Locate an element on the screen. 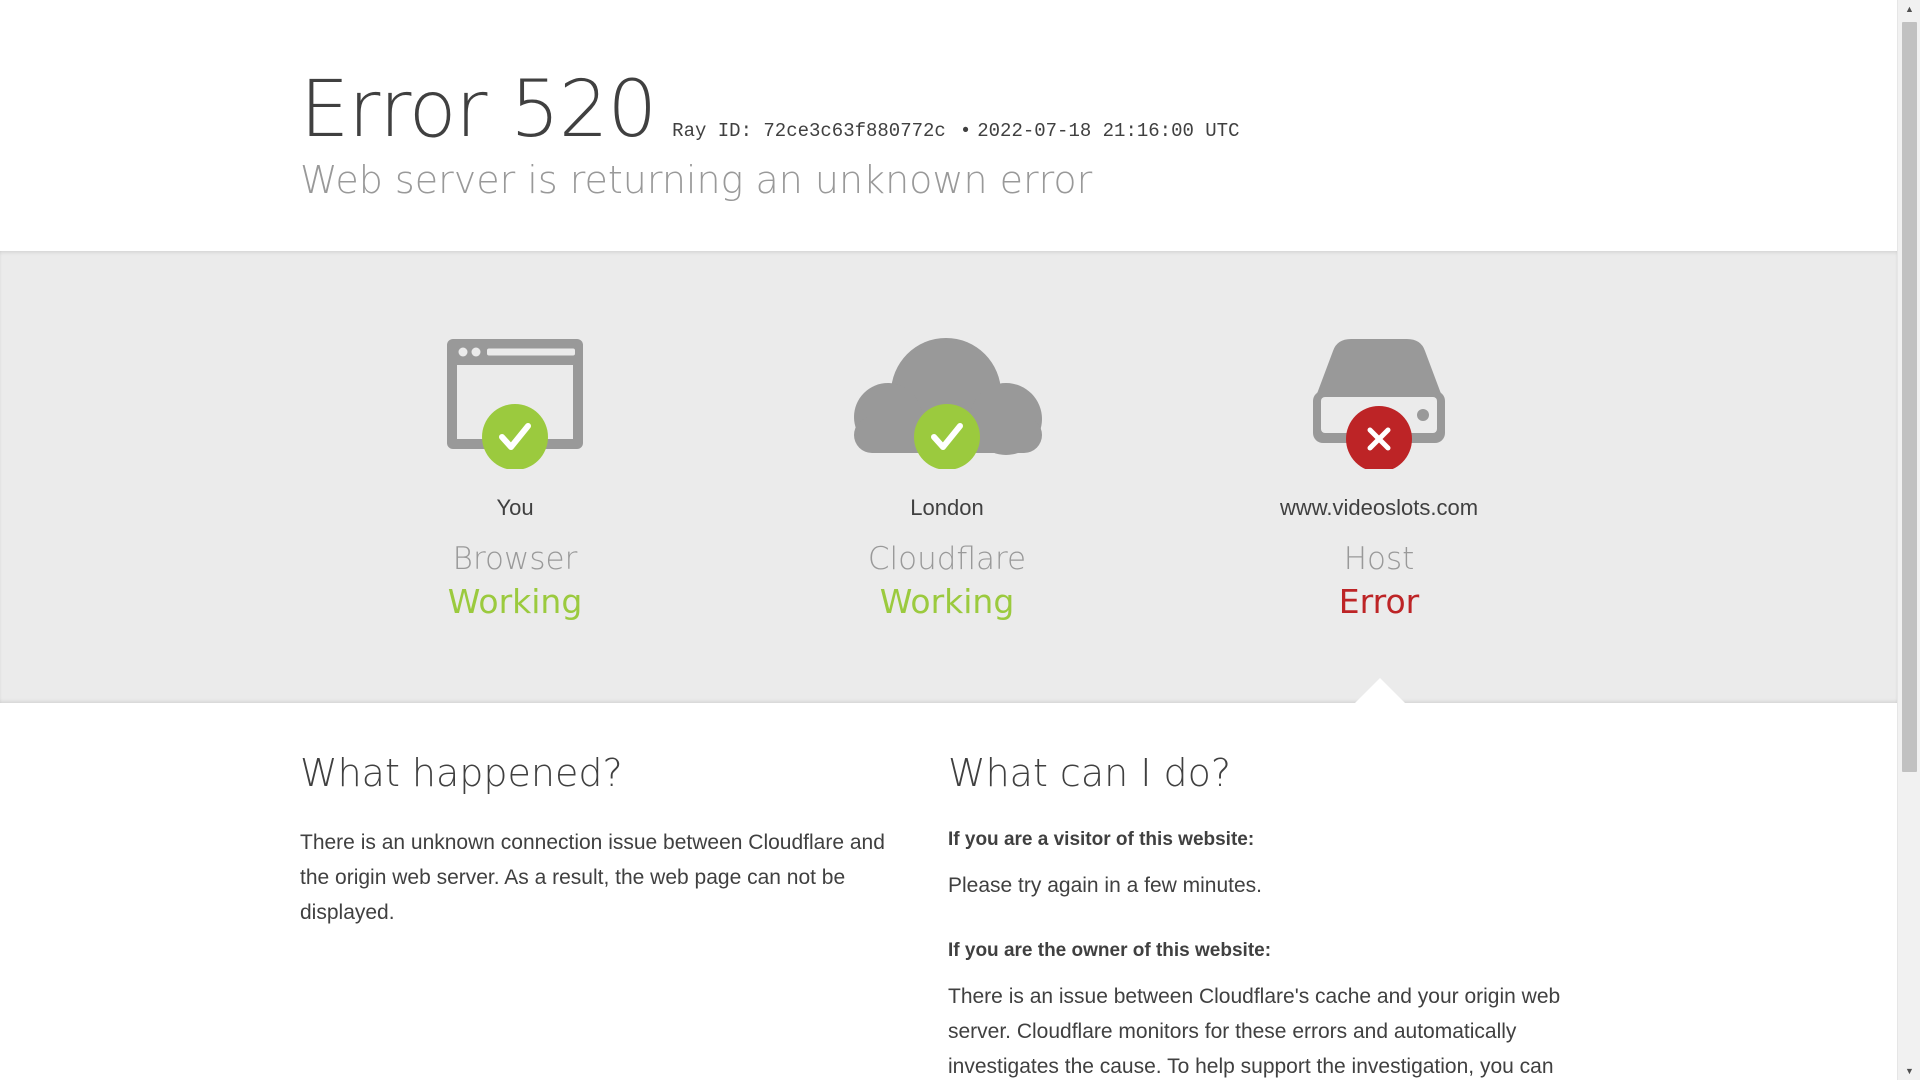 Image resolution: width=1920 pixels, height=1080 pixels. browser-icon is located at coordinates (515, 404).